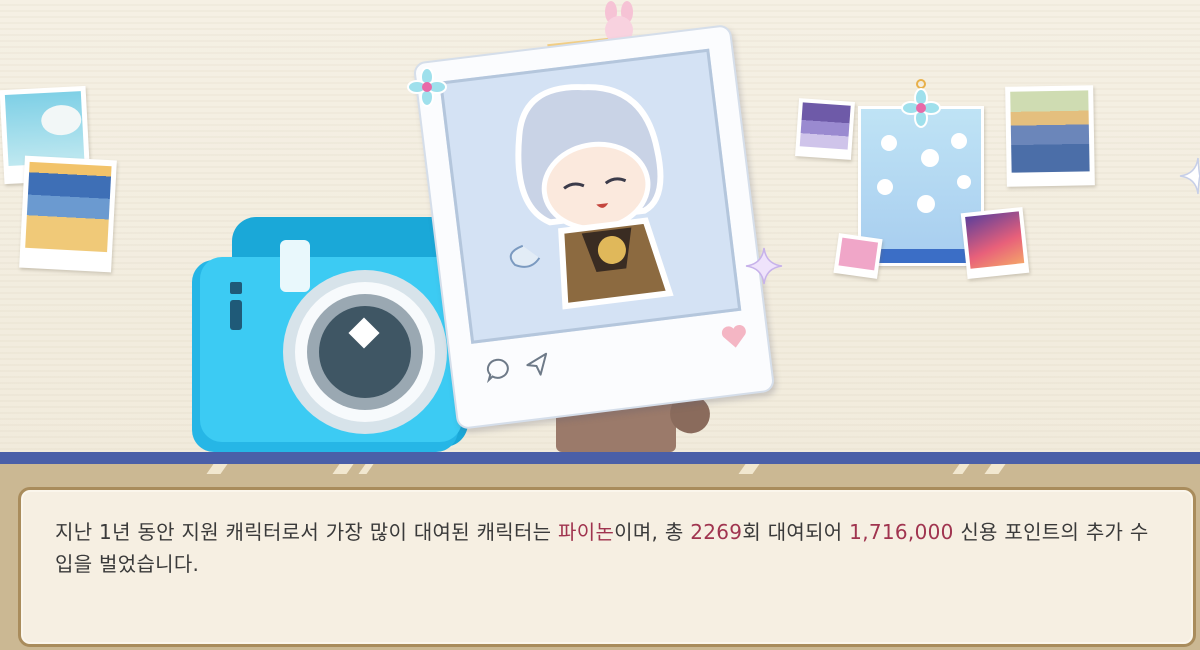 The width and height of the screenshot is (1200, 650). Describe the element at coordinates (330, 334) in the screenshot. I see `camera-icon` at that location.